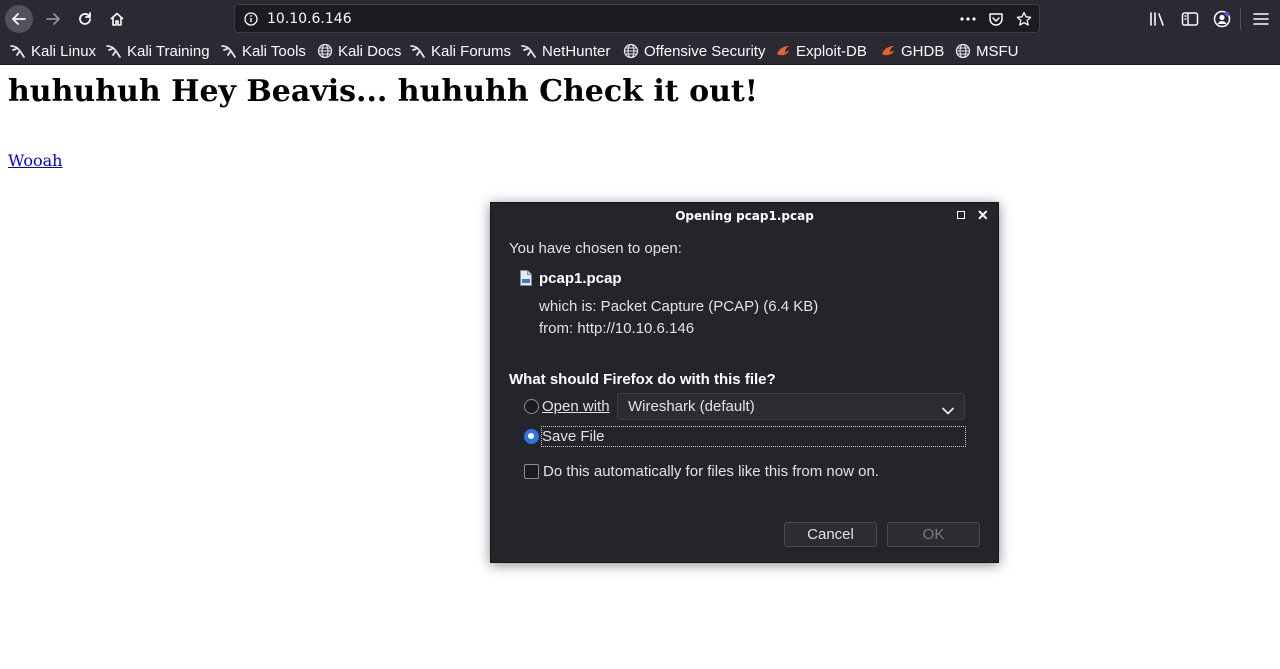 The image size is (1280, 669). Describe the element at coordinates (679, 306) in the screenshot. I see `file-type: which is: Packet Capture (PCAP) (6.4 KB)` at that location.